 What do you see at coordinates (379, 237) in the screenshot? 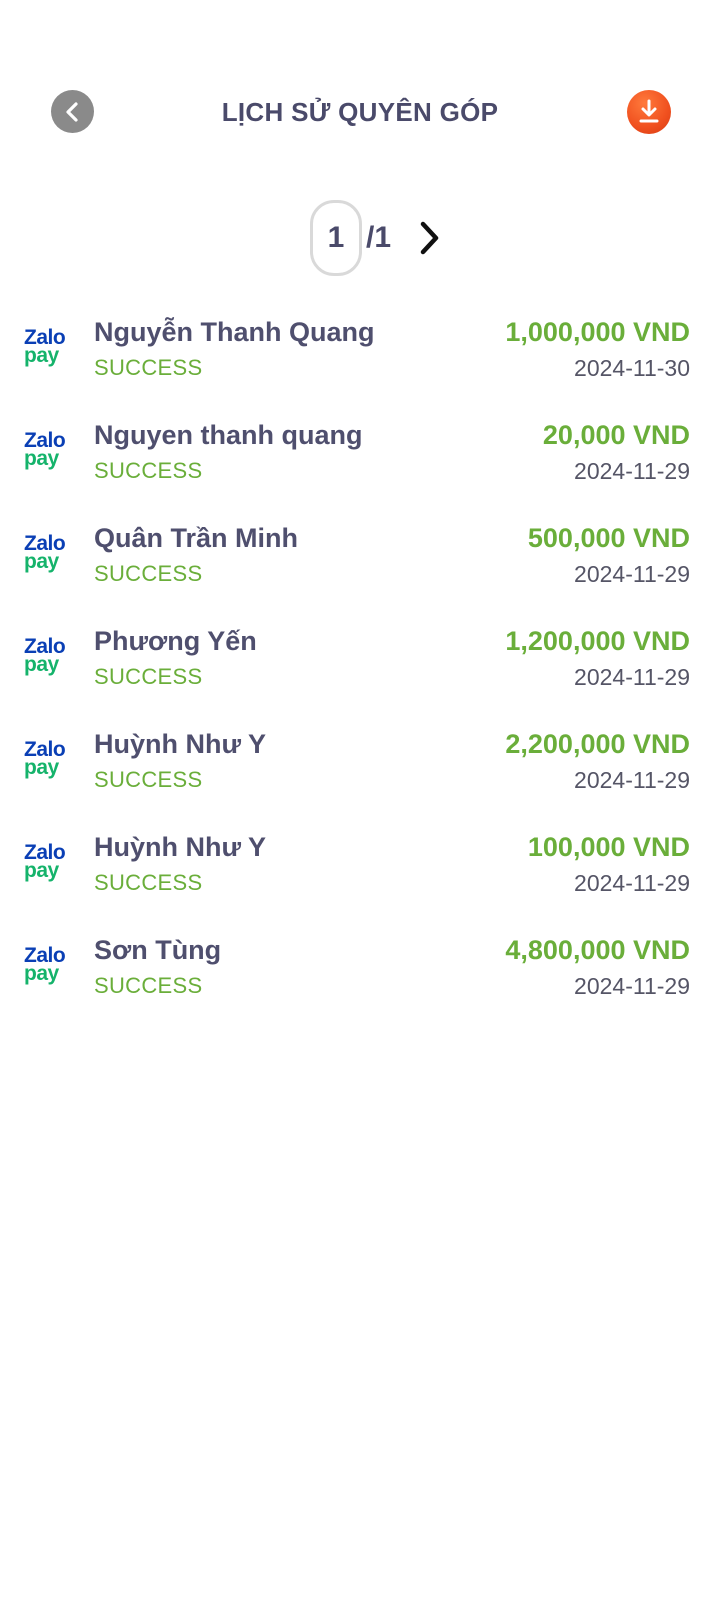
I see `page-total: /1` at bounding box center [379, 237].